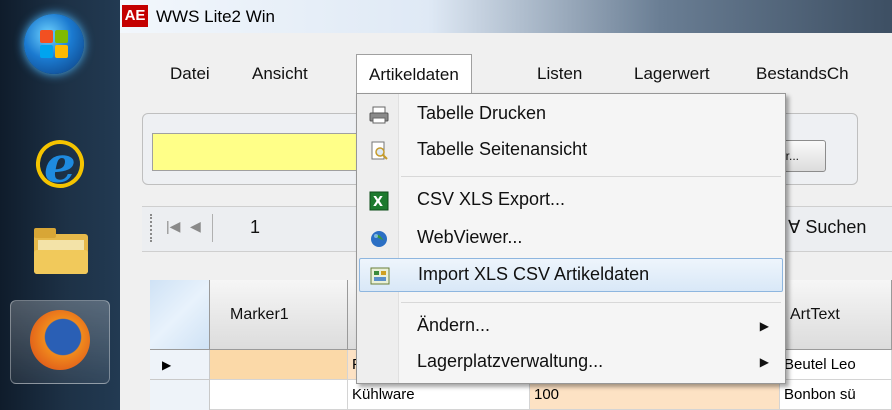 Image resolution: width=892 pixels, height=410 pixels. Describe the element at coordinates (195, 226) in the screenshot. I see `prev-record-icon: ◀` at that location.